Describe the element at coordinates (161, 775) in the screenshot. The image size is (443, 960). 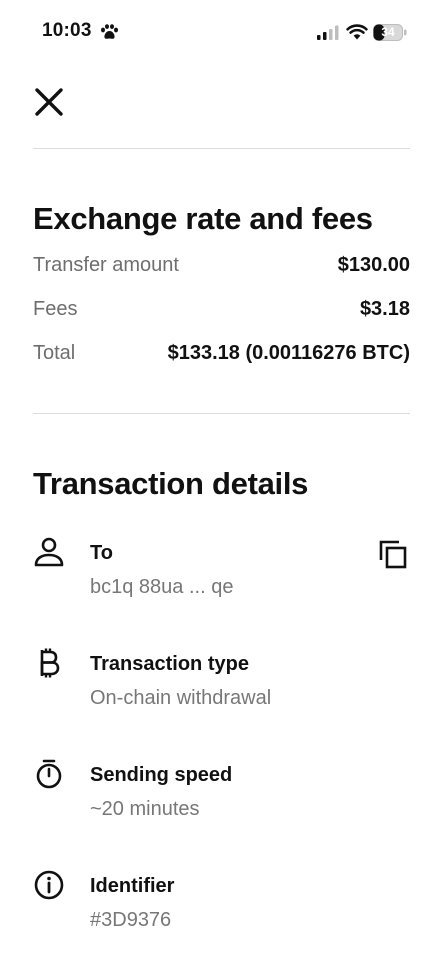
I see `sending-speed-label: Sending speed` at that location.